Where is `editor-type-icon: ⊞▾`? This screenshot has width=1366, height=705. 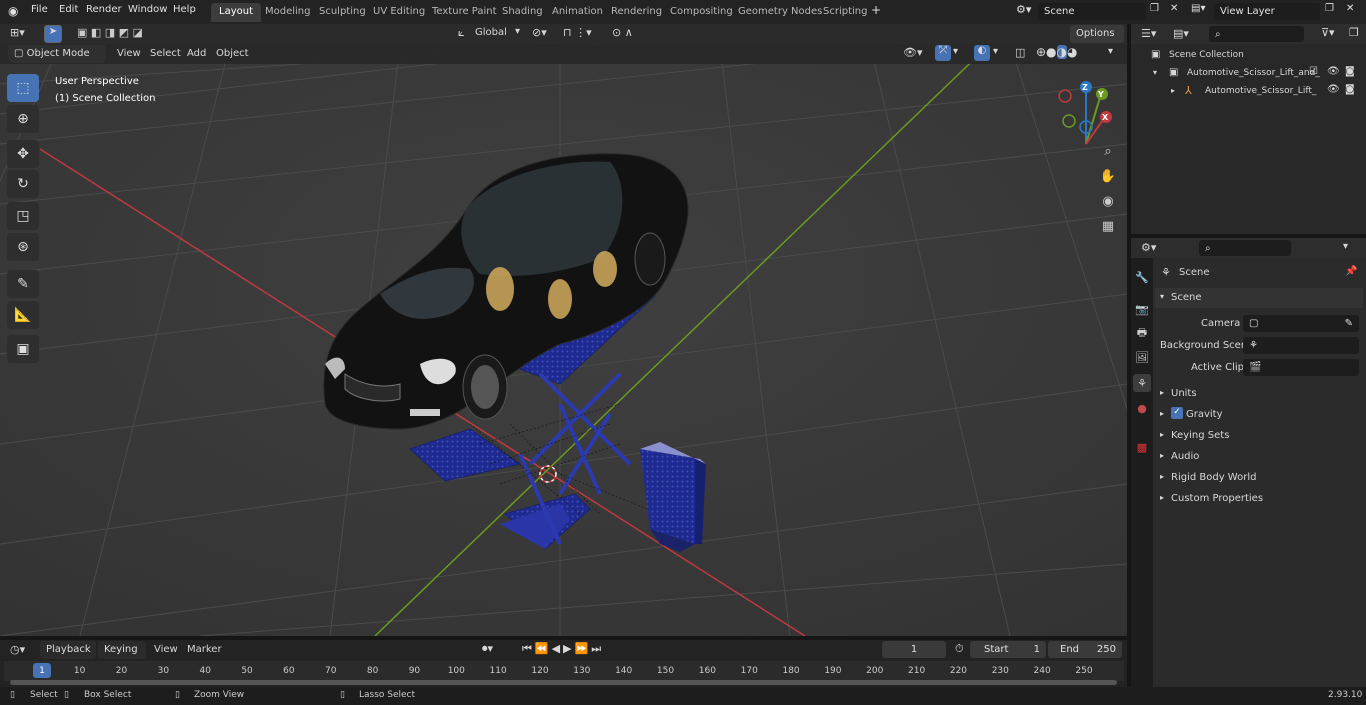 editor-type-icon: ⊞▾ is located at coordinates (17, 32).